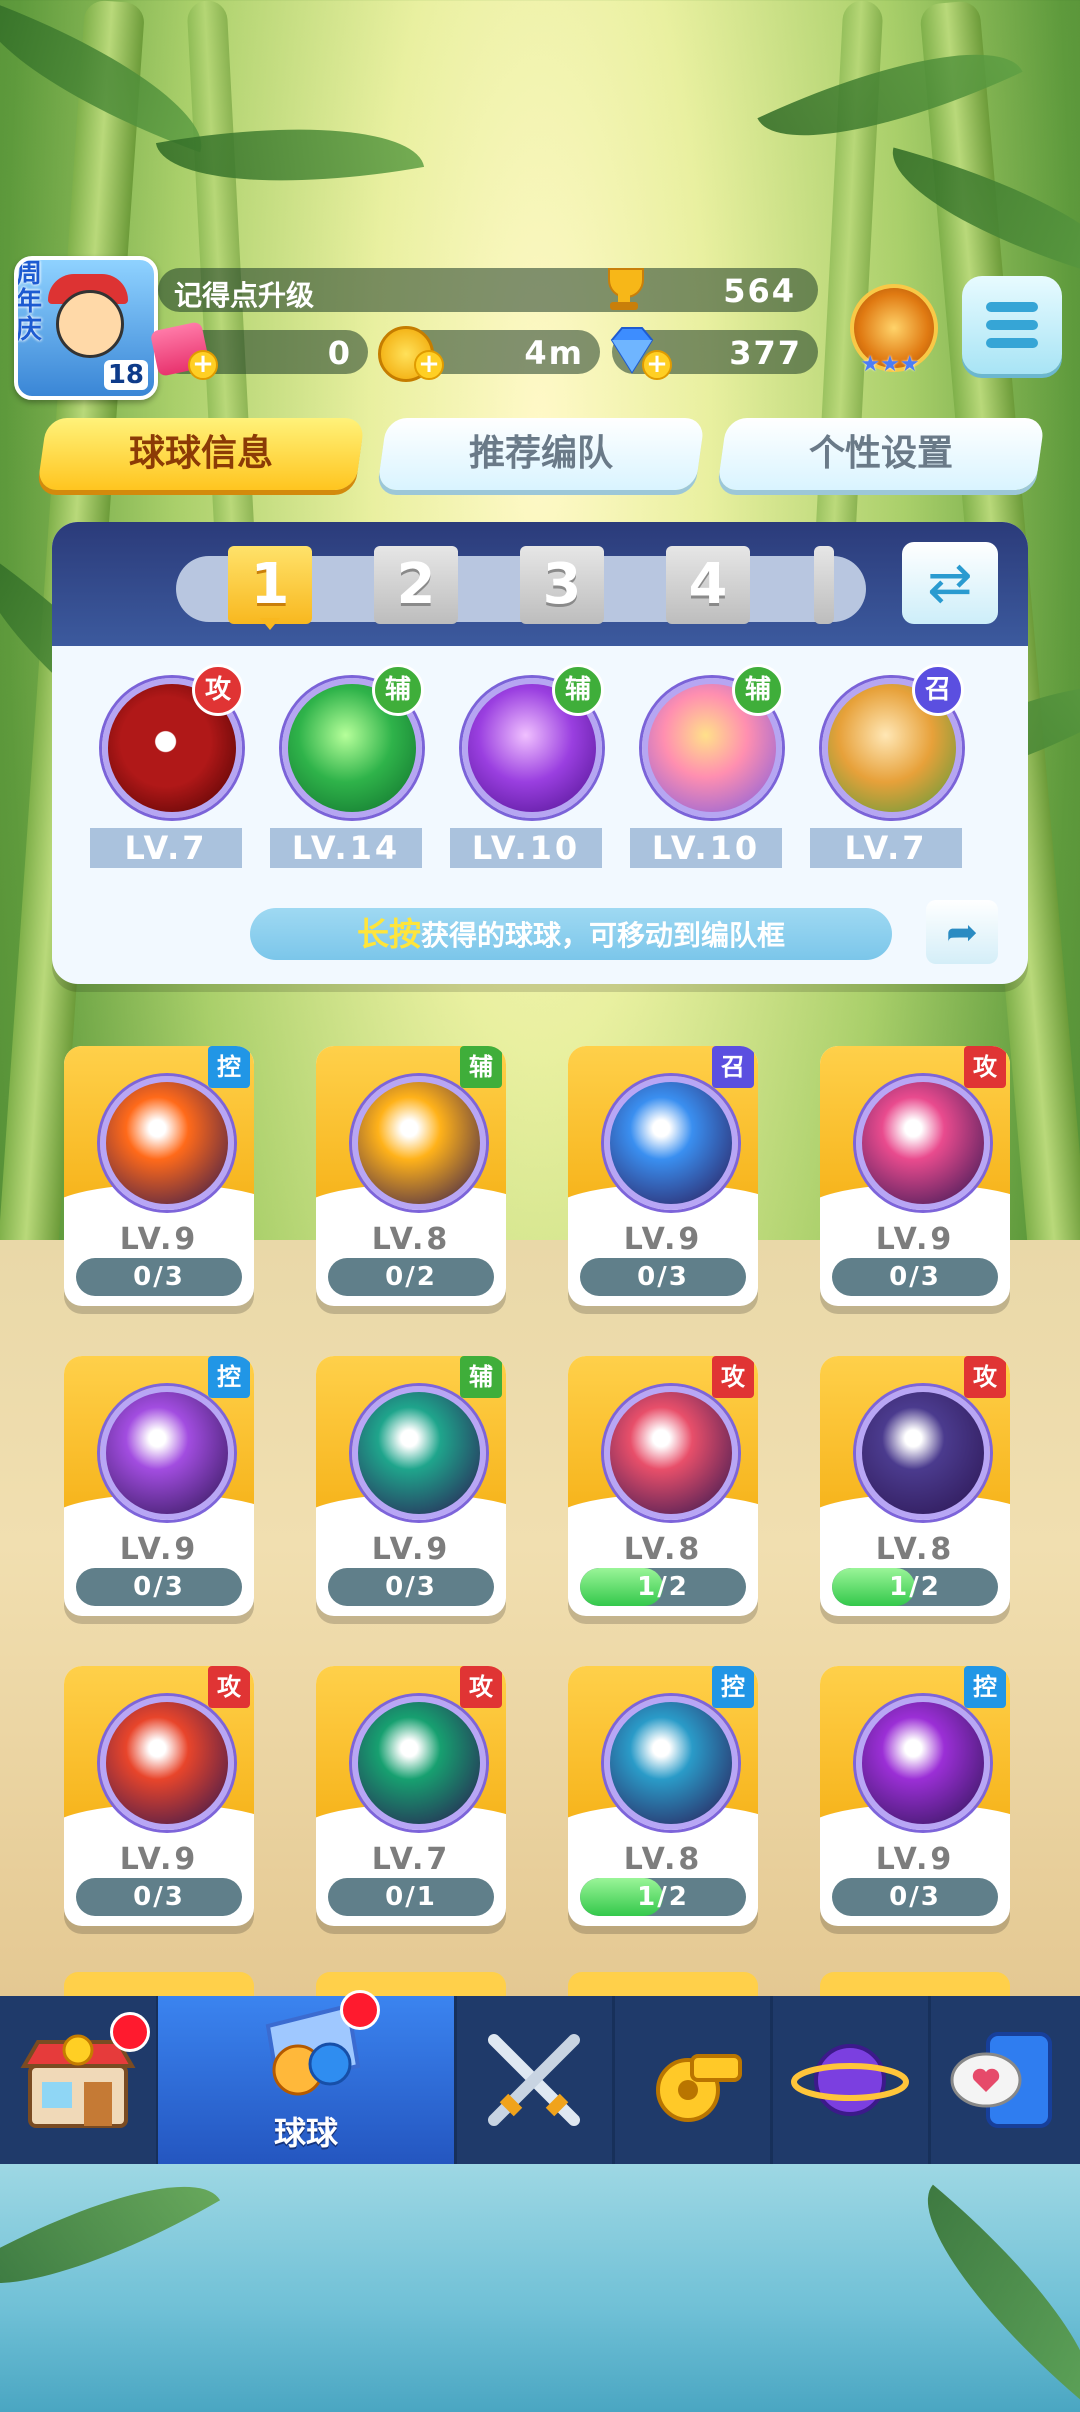 The width and height of the screenshot is (1080, 2412). Describe the element at coordinates (360, 2010) in the screenshot. I see `notification-dot` at that location.